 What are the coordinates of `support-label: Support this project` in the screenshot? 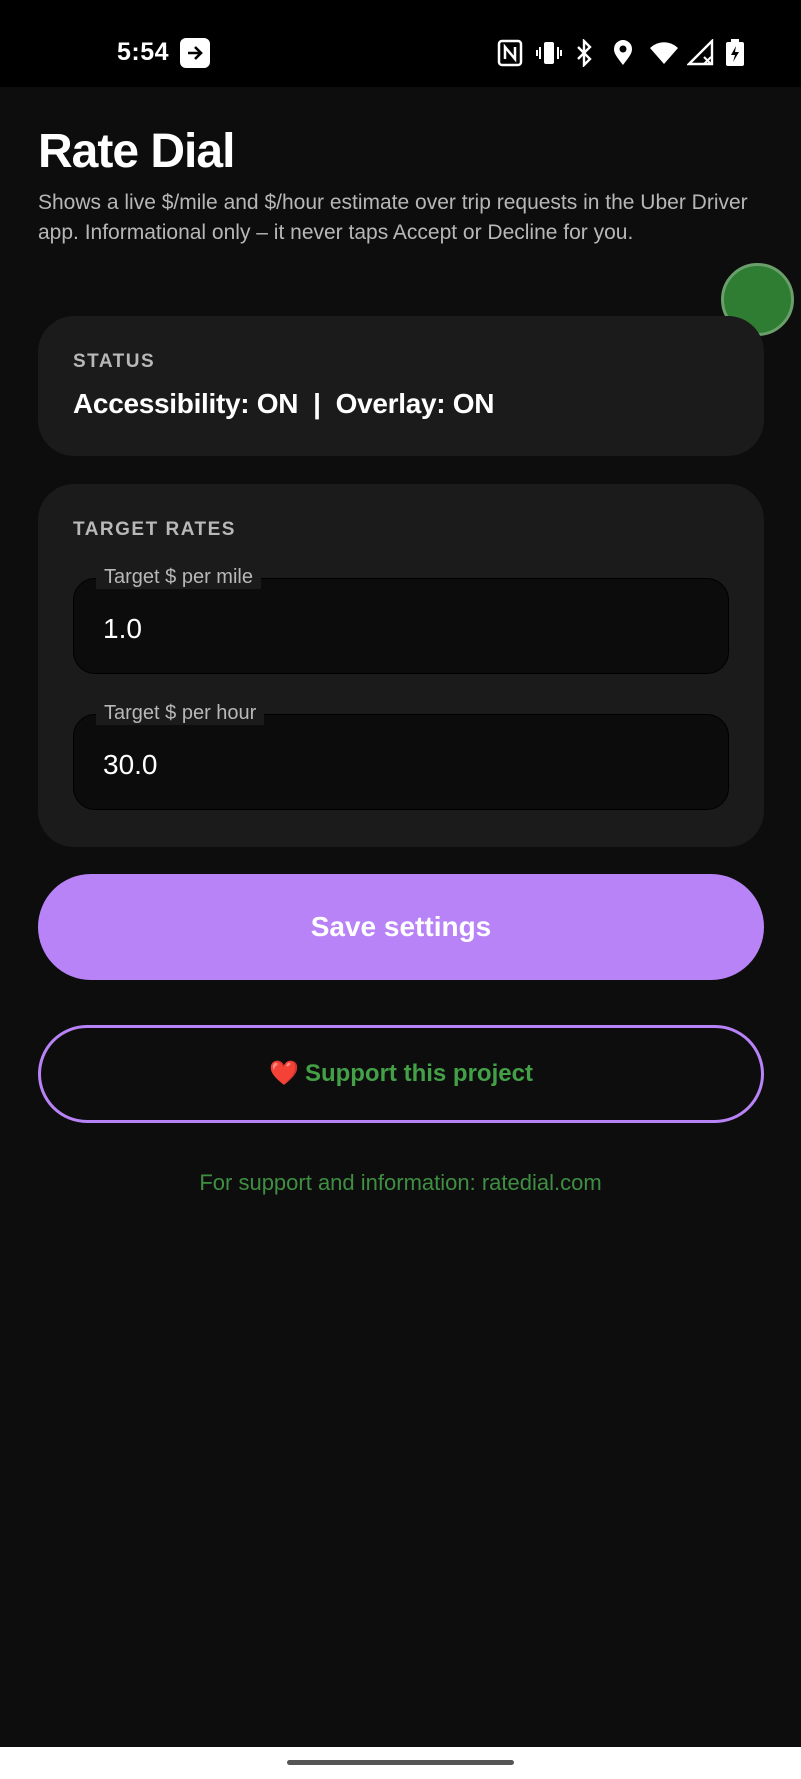 It's located at (418, 1073).